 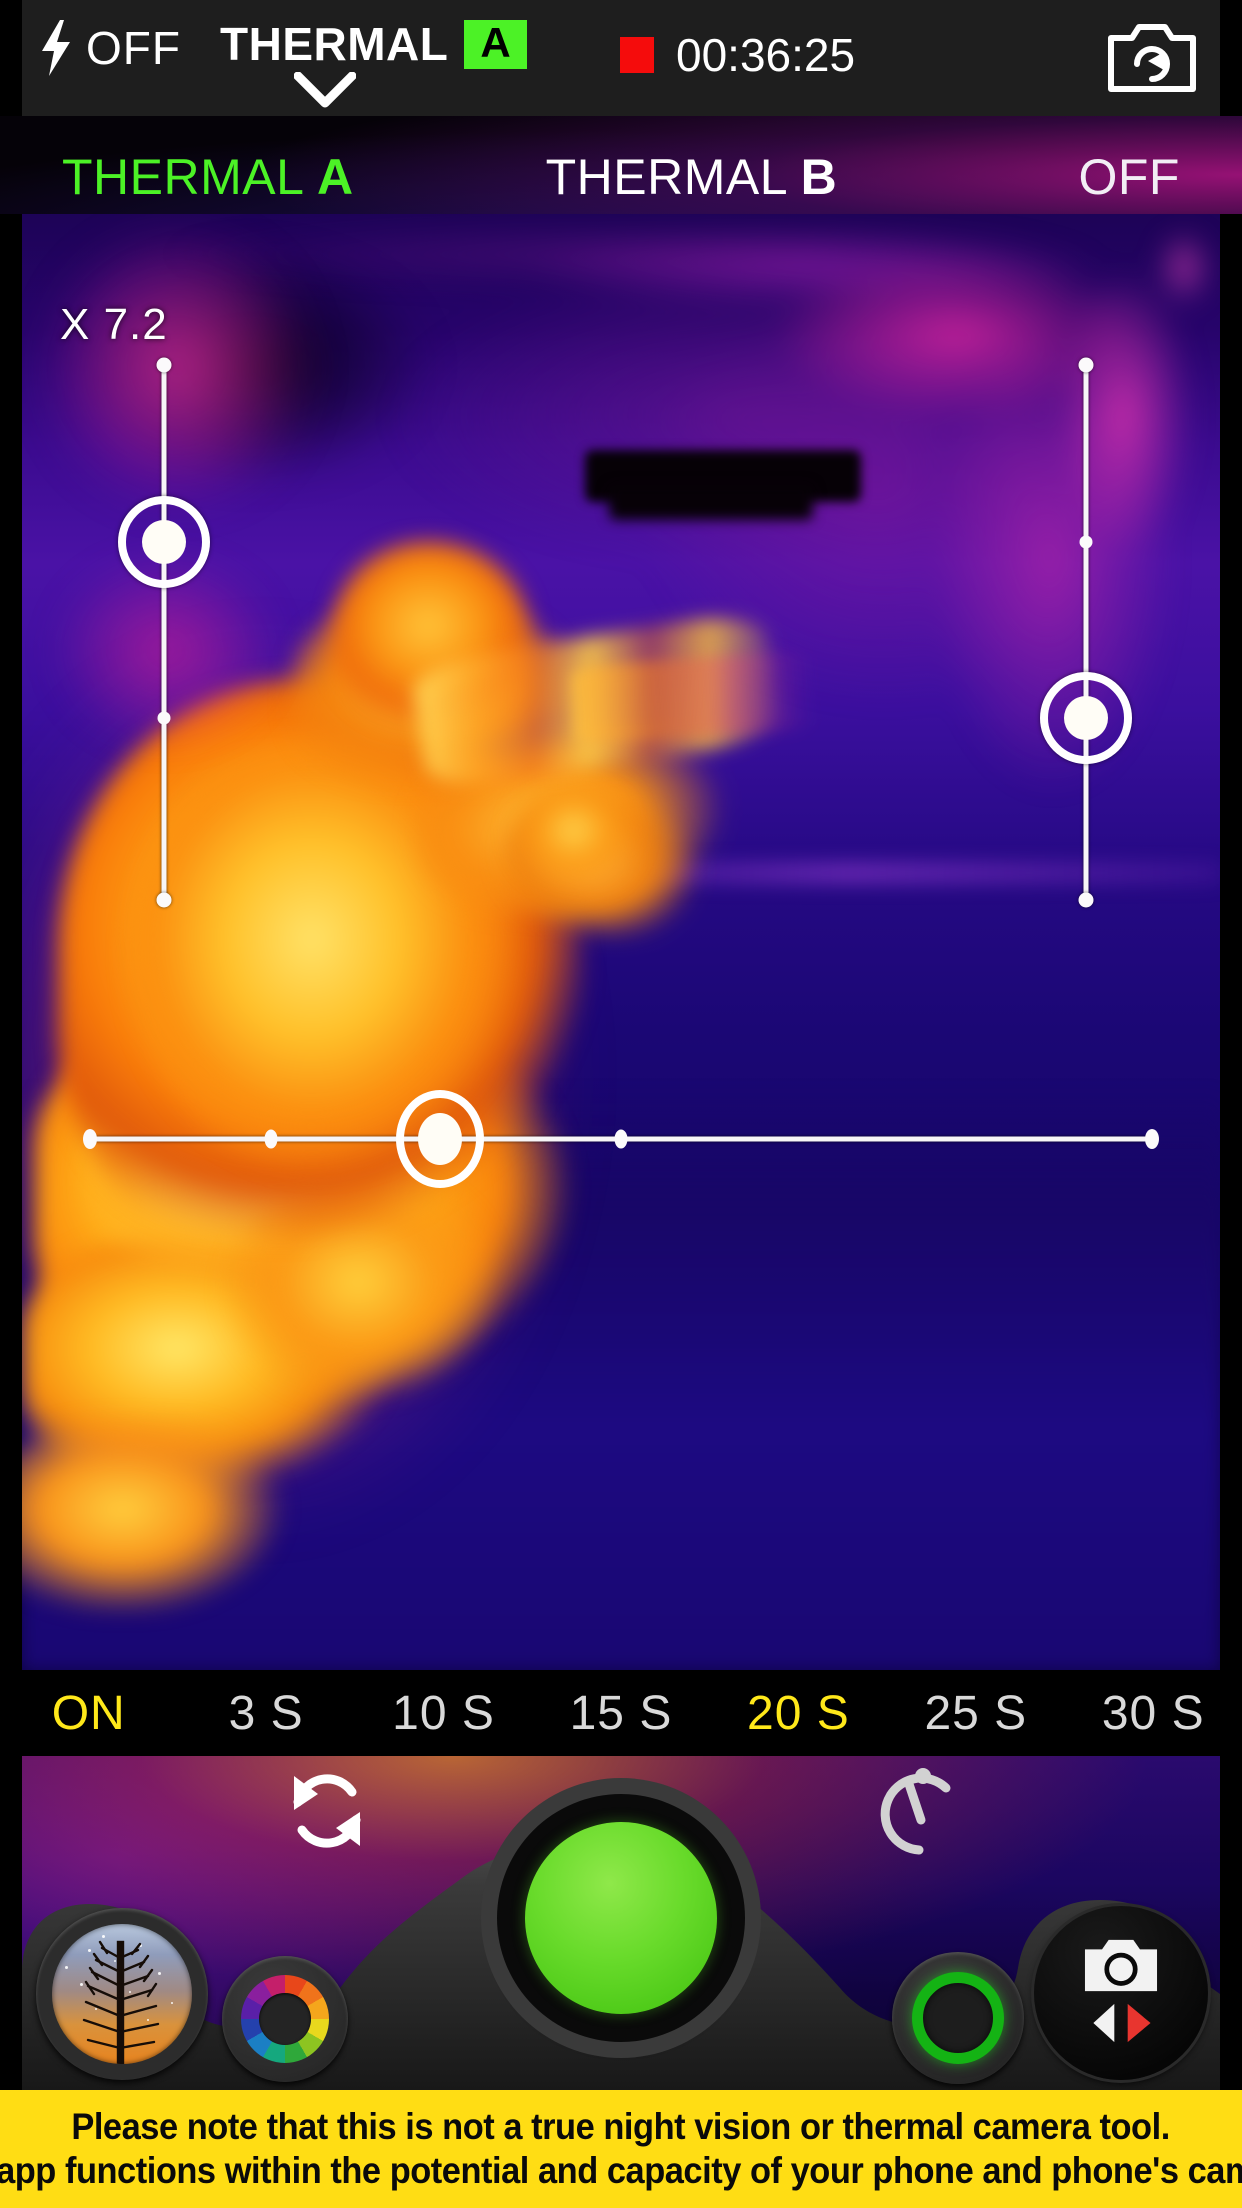 I want to click on mode-title: THERMAL, so click(x=334, y=44).